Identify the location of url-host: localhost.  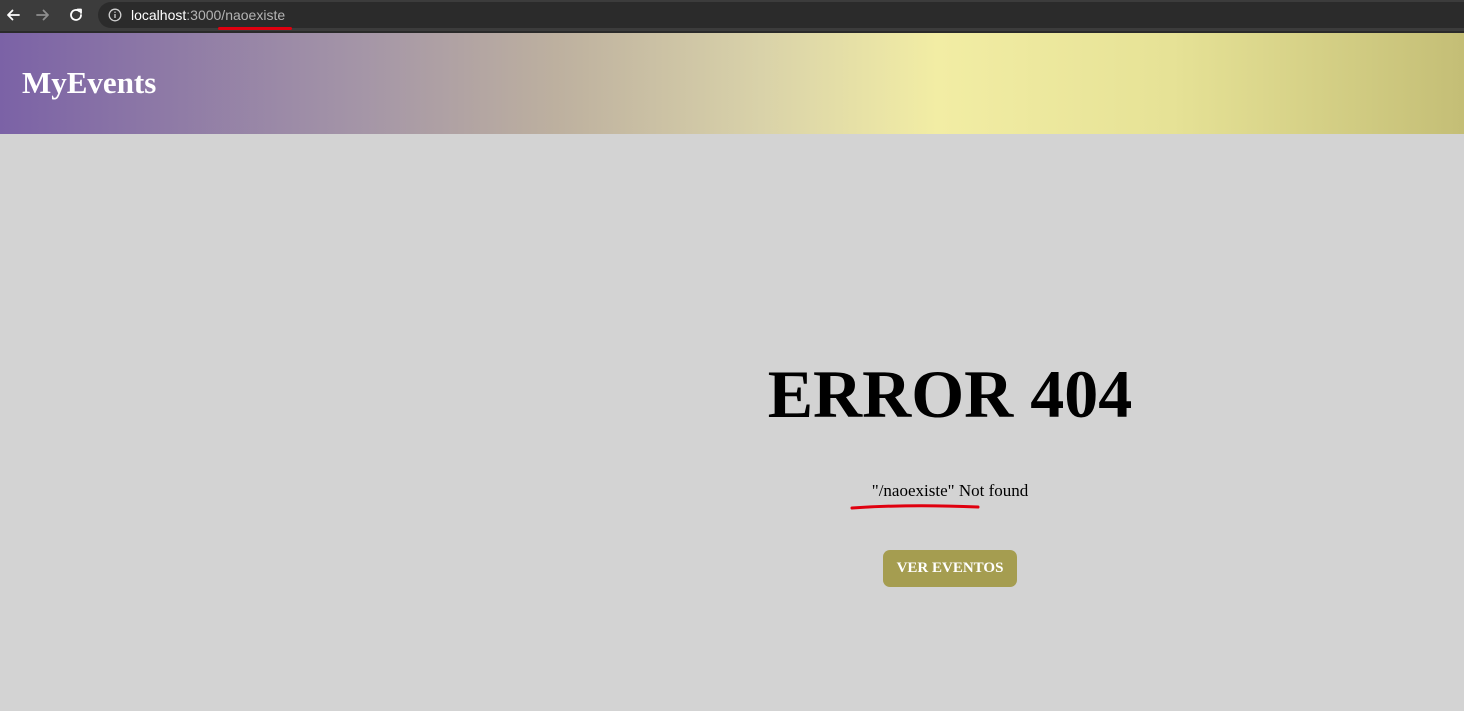
(159, 15).